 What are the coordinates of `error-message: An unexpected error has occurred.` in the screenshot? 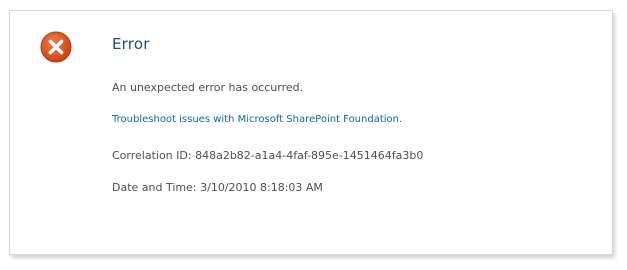 It's located at (208, 87).